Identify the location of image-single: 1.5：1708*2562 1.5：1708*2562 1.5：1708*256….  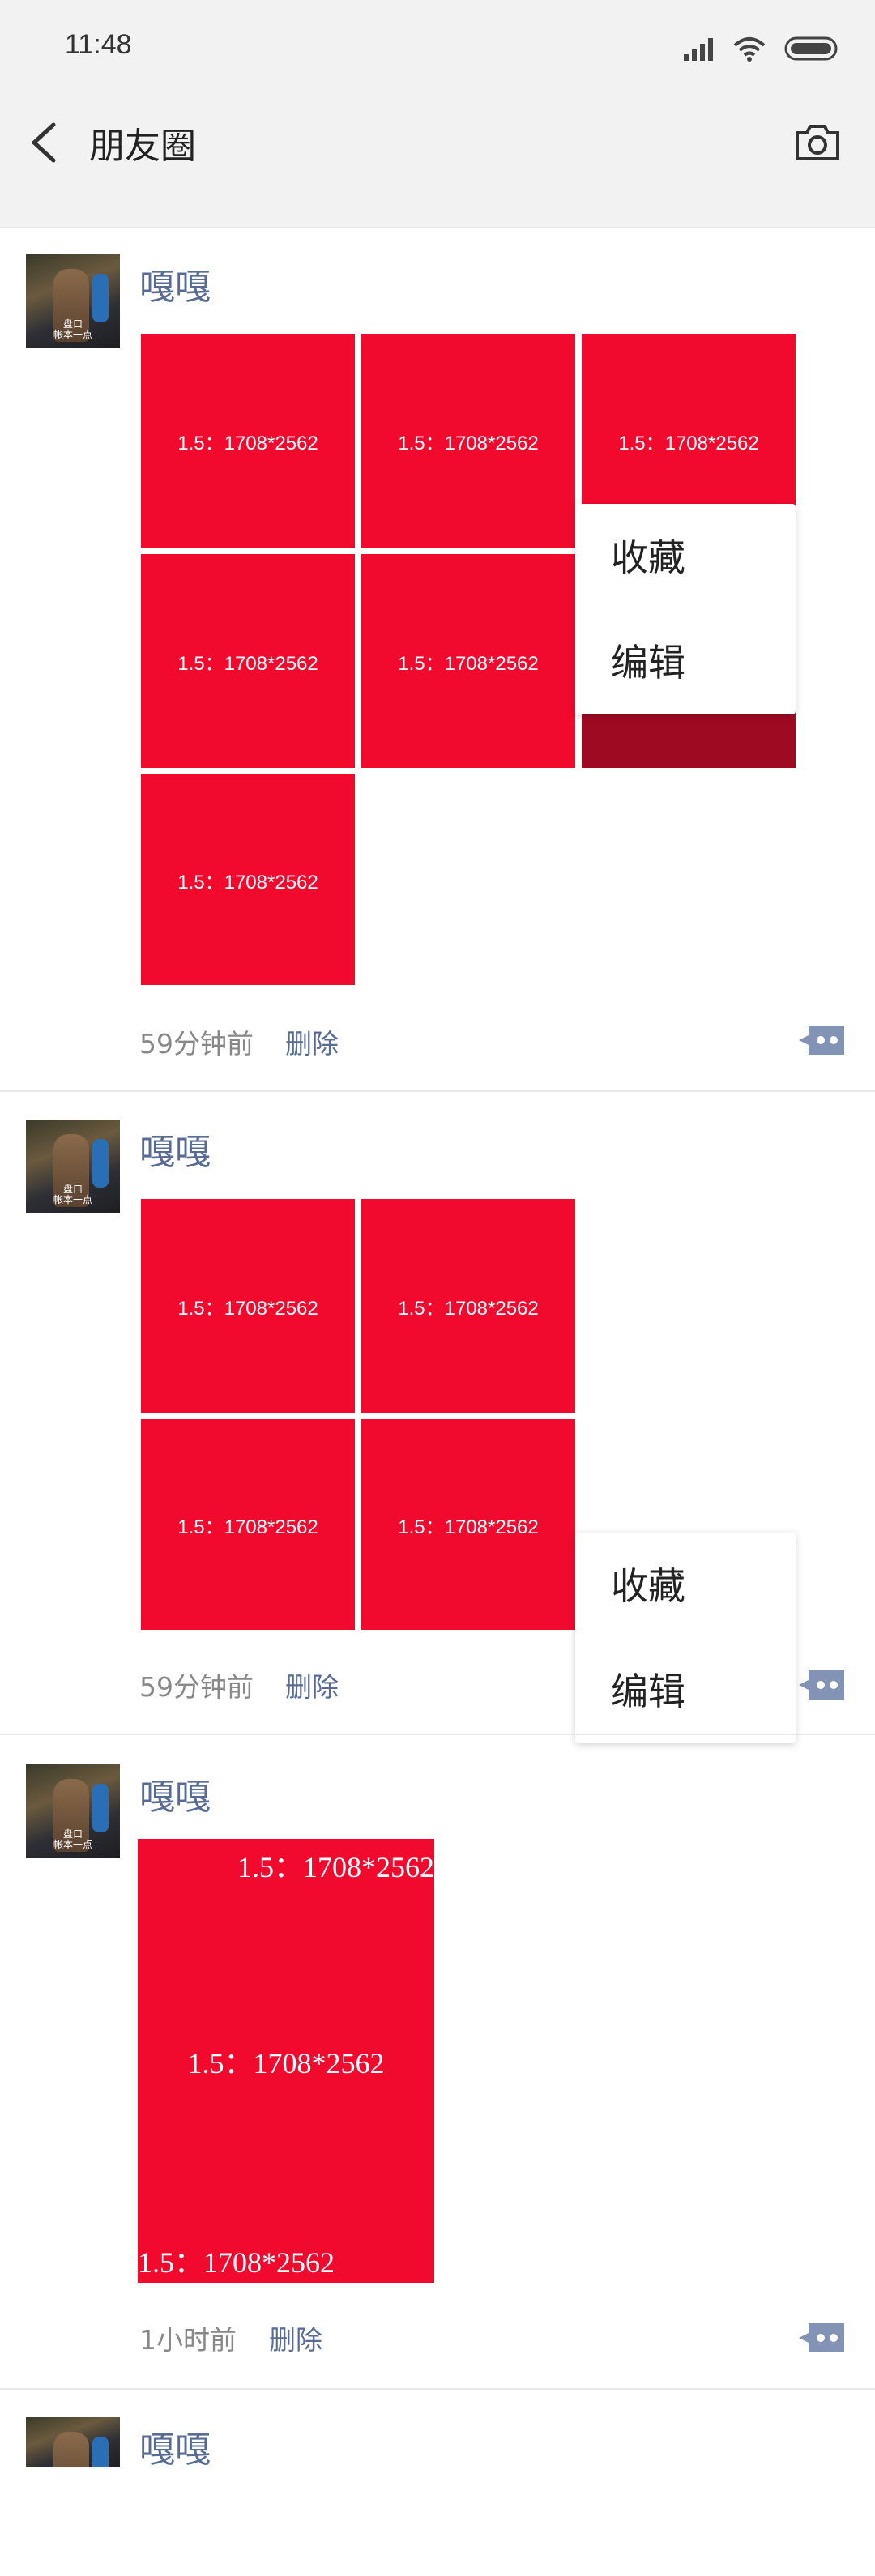
(286, 2061).